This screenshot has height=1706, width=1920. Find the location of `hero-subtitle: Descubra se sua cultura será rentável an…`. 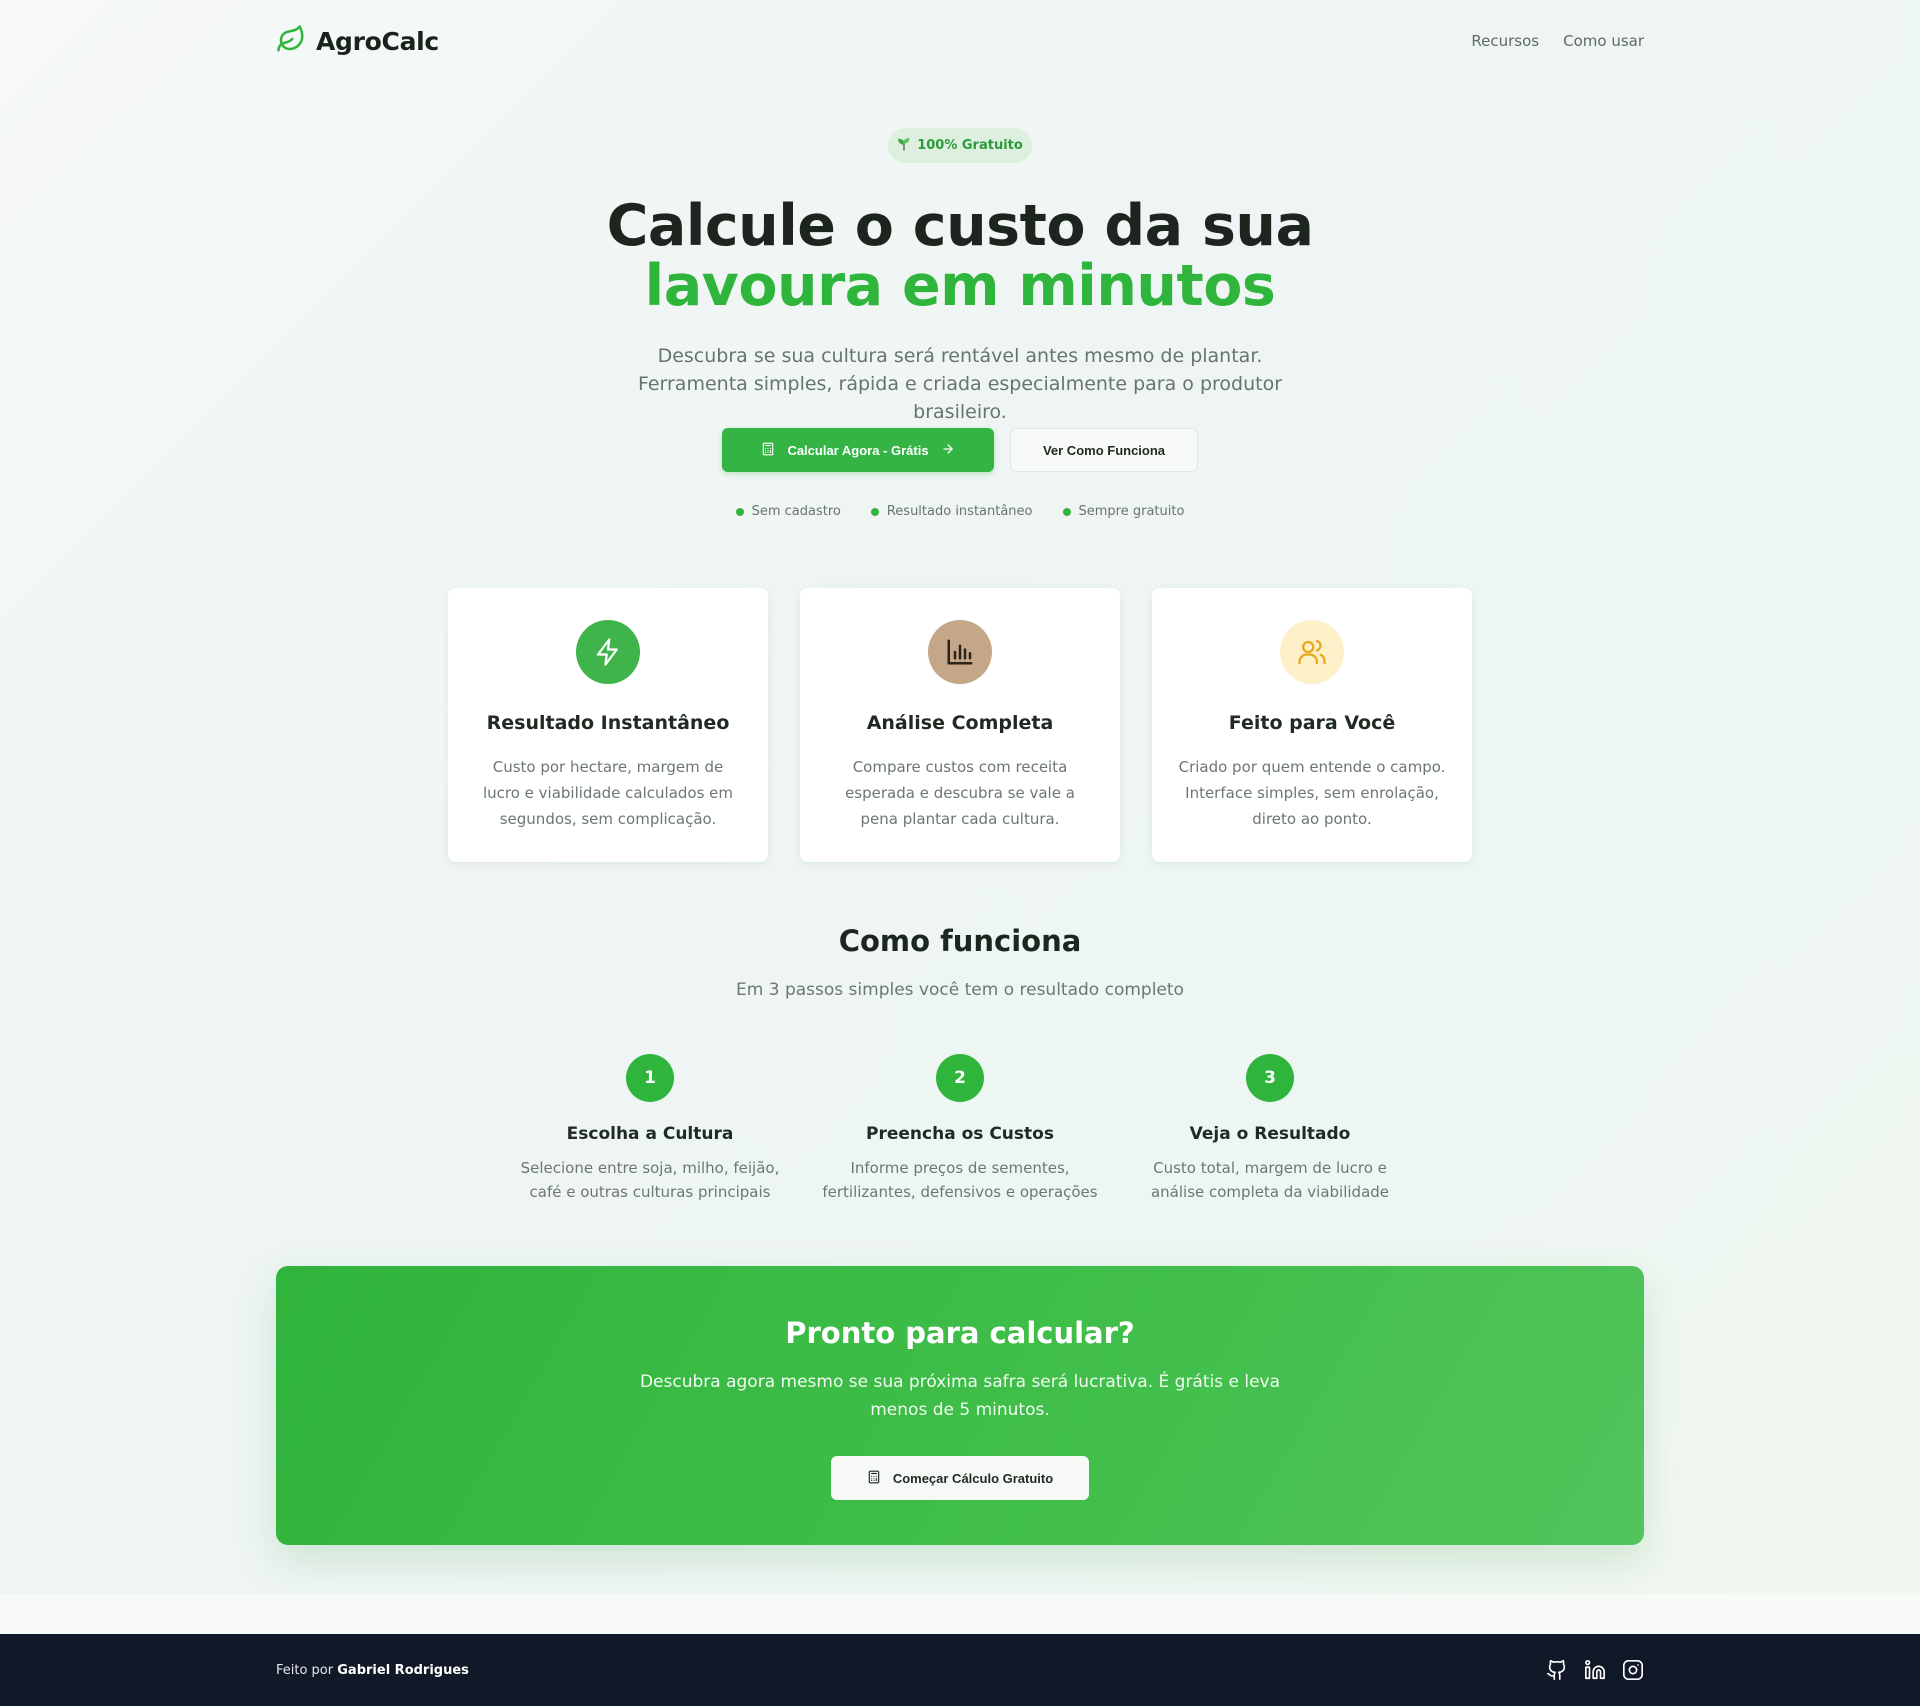

hero-subtitle: Descubra se sua cultura será rentável an… is located at coordinates (960, 384).